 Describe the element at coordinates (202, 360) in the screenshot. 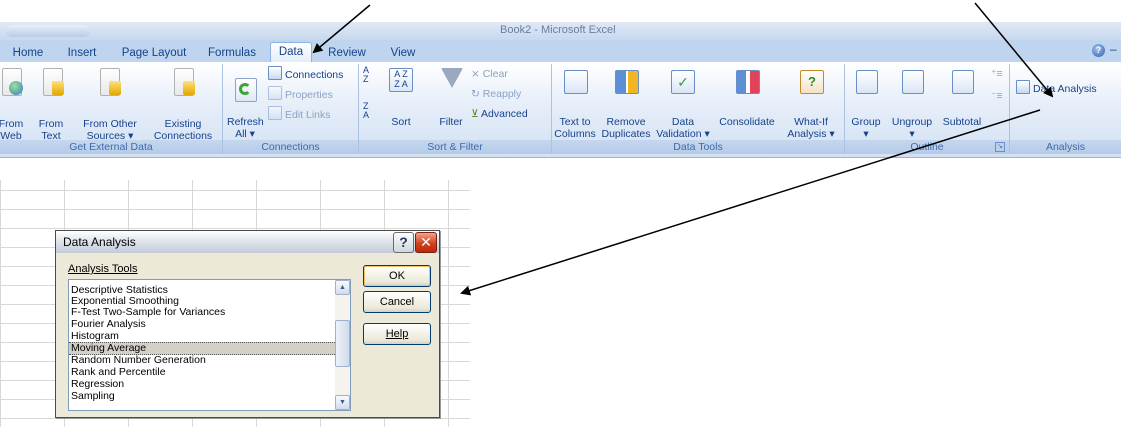

I see `list-item: Random Number Generation` at that location.